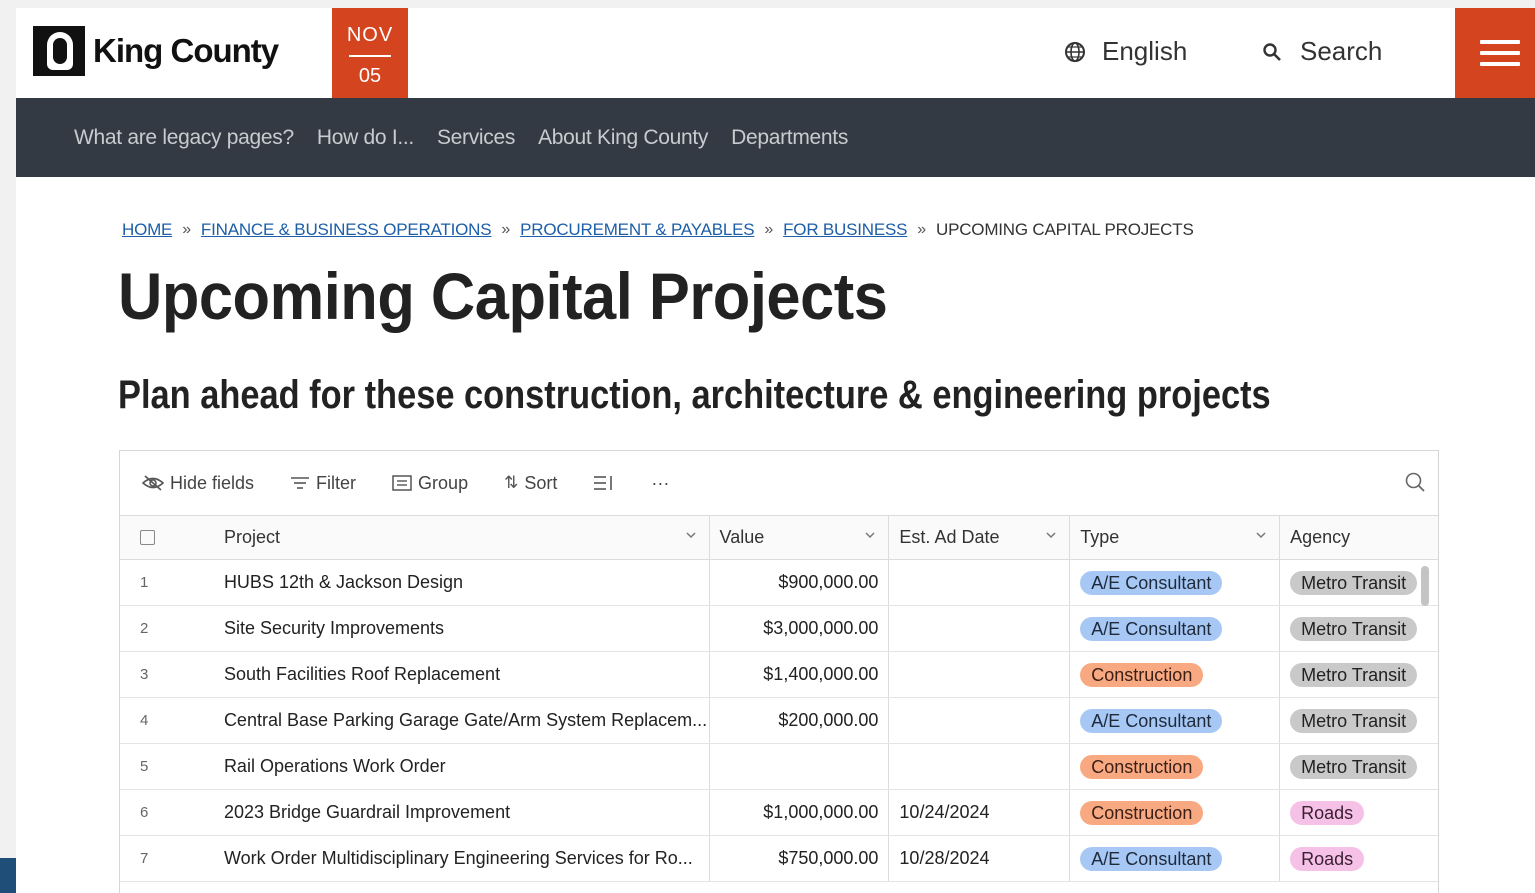  Describe the element at coordinates (1175, 537) in the screenshot. I see `column-header-type: Type` at that location.